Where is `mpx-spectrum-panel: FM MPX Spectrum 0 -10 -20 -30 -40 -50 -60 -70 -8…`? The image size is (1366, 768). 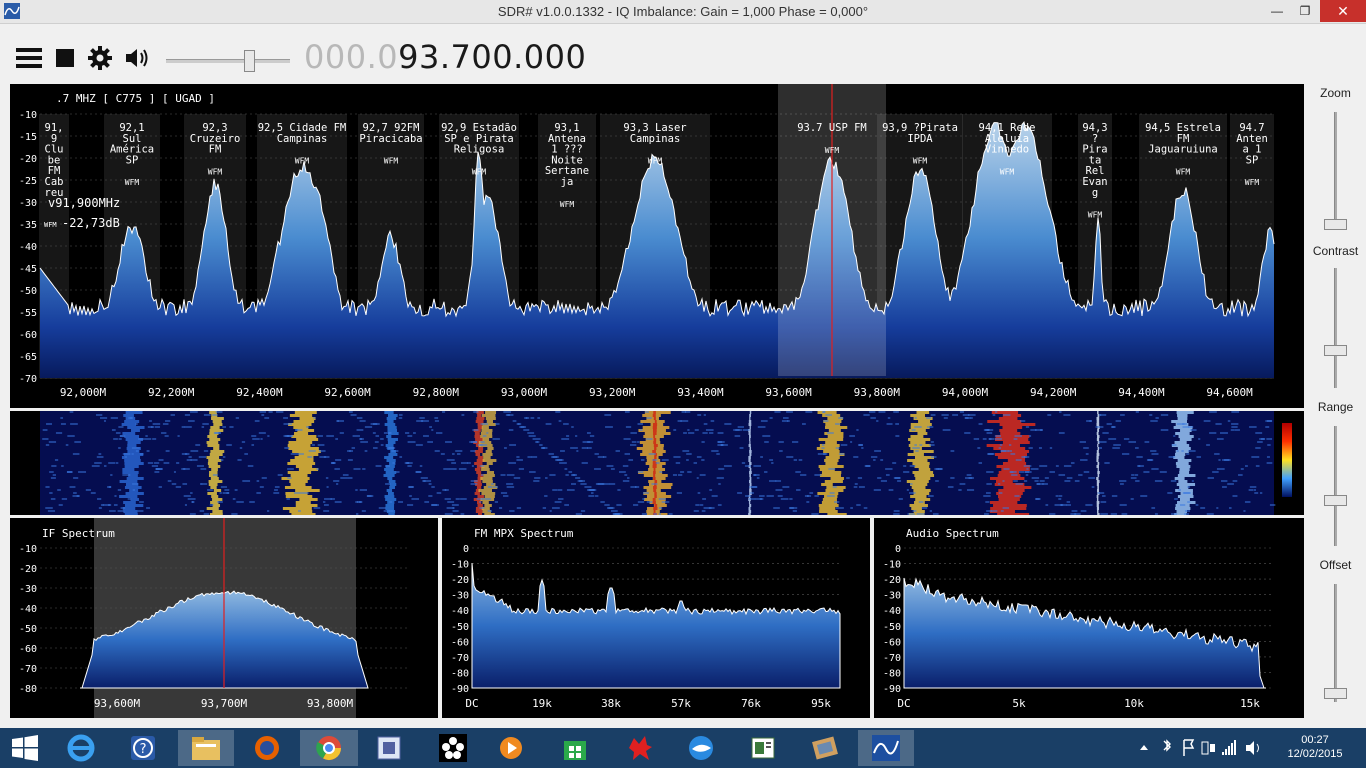
mpx-spectrum-panel: FM MPX Spectrum 0 -10 -20 -30 -40 -50 -60 -70 -8… is located at coordinates (656, 618).